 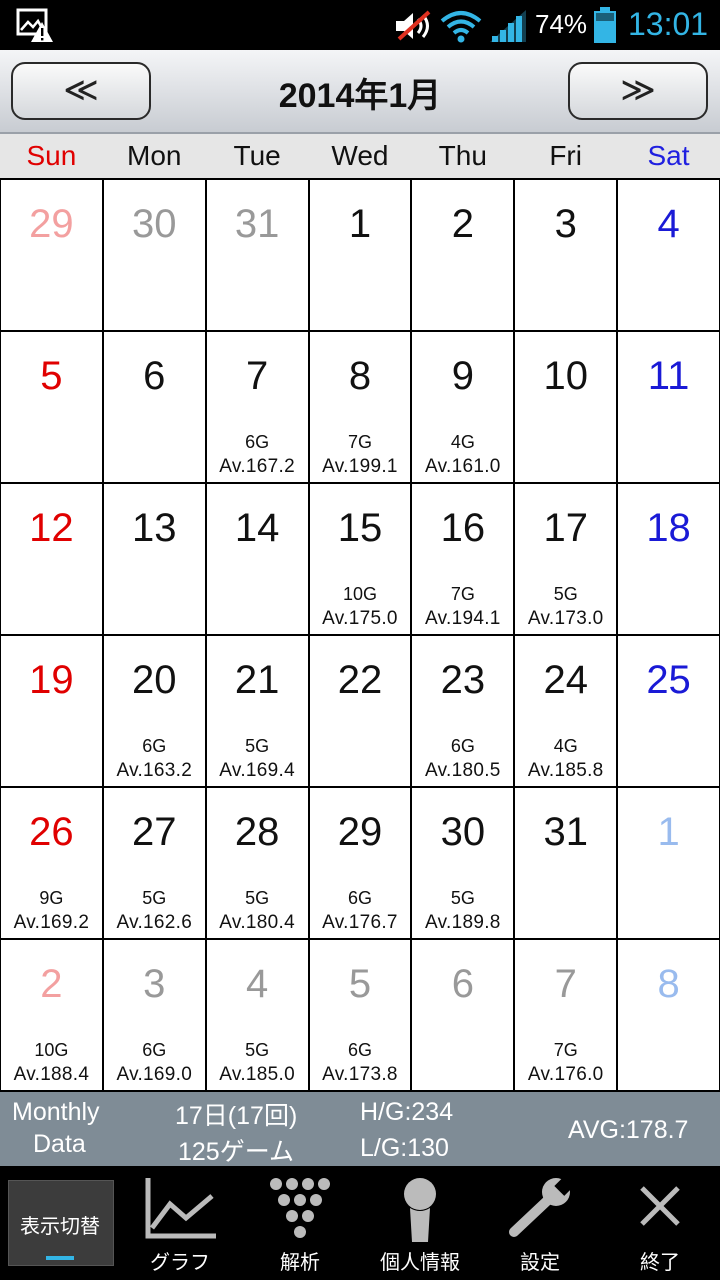 What do you see at coordinates (154, 255) in the screenshot?
I see `day-cell: 30` at bounding box center [154, 255].